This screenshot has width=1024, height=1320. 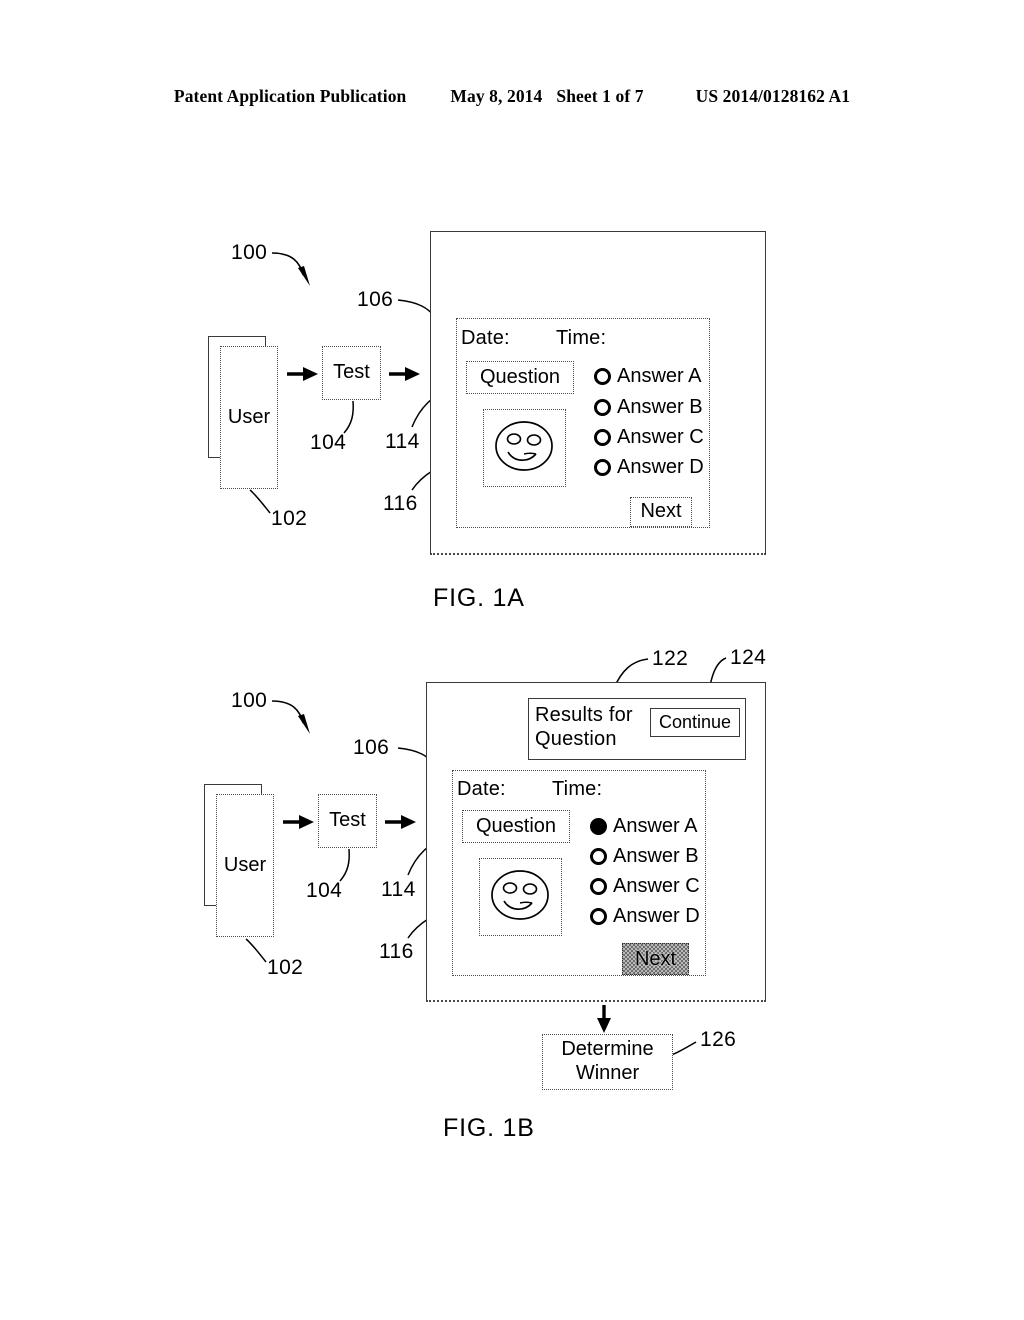 What do you see at coordinates (479, 598) in the screenshot?
I see `figure-1a-caption: FIG. 1A` at bounding box center [479, 598].